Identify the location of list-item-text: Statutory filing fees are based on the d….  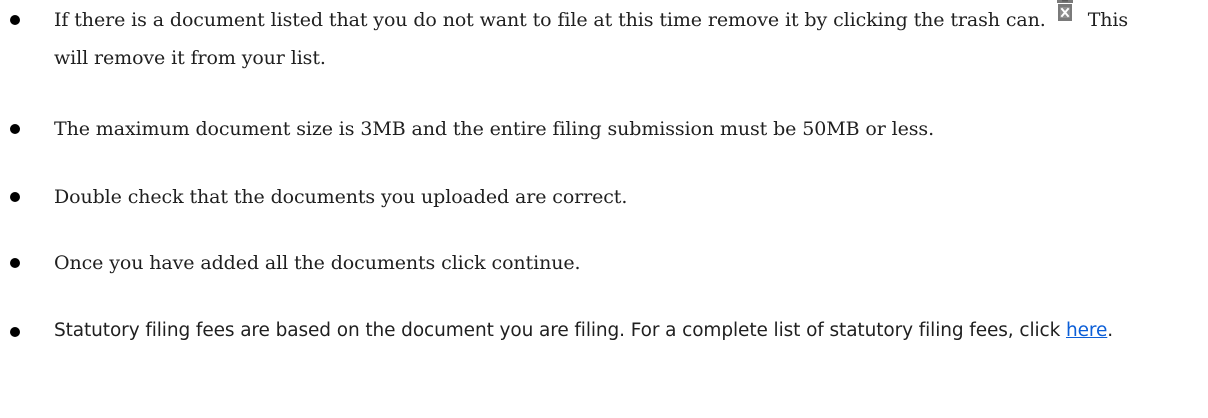
(584, 331).